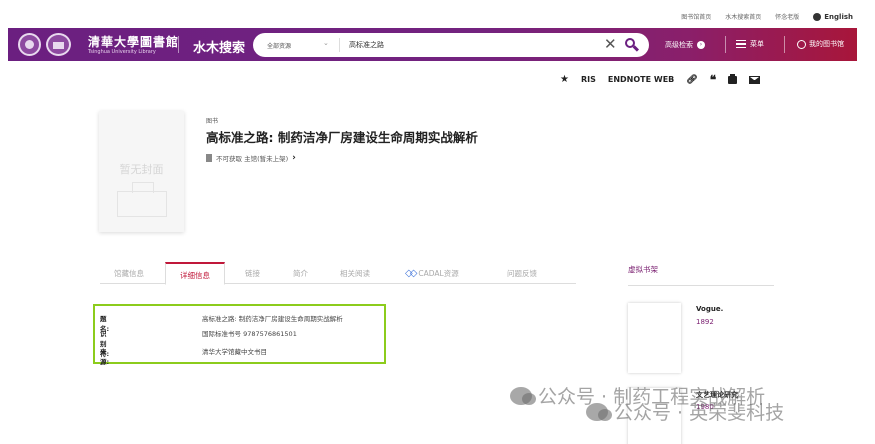  I want to click on menu-label: 菜单, so click(757, 44).